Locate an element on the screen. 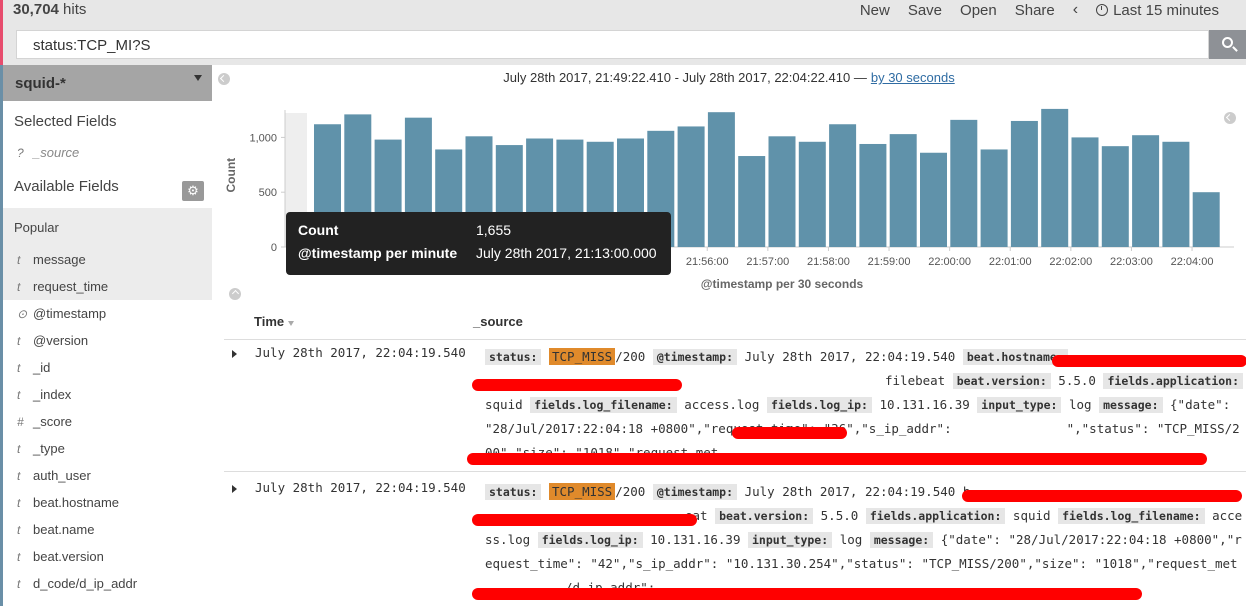 This screenshot has height=606, width=1246. y-tick-label: 1,000 is located at coordinates (263, 138).